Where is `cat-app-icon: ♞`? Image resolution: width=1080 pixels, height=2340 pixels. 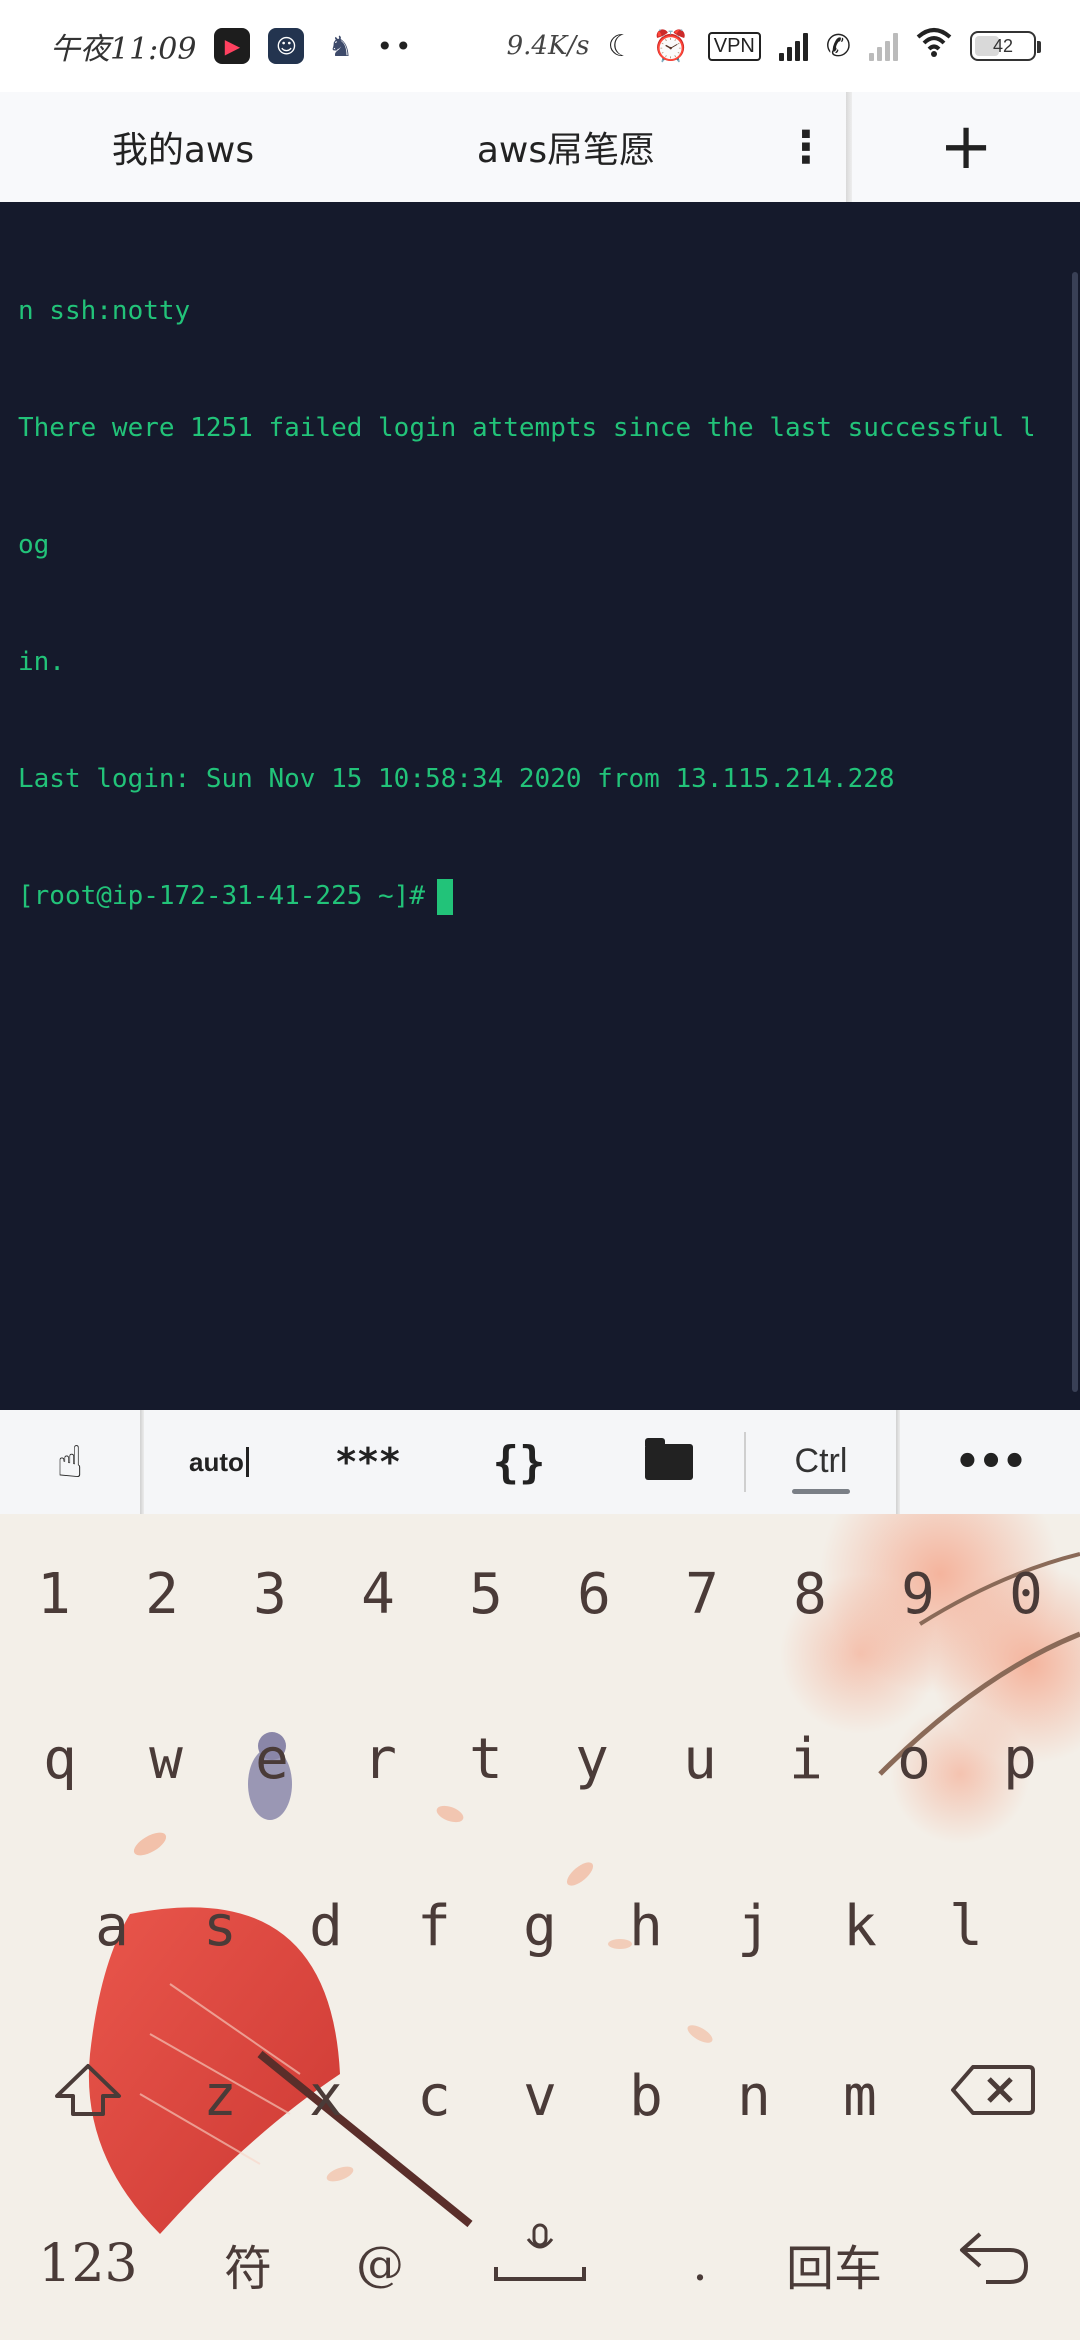 cat-app-icon: ♞ is located at coordinates (340, 46).